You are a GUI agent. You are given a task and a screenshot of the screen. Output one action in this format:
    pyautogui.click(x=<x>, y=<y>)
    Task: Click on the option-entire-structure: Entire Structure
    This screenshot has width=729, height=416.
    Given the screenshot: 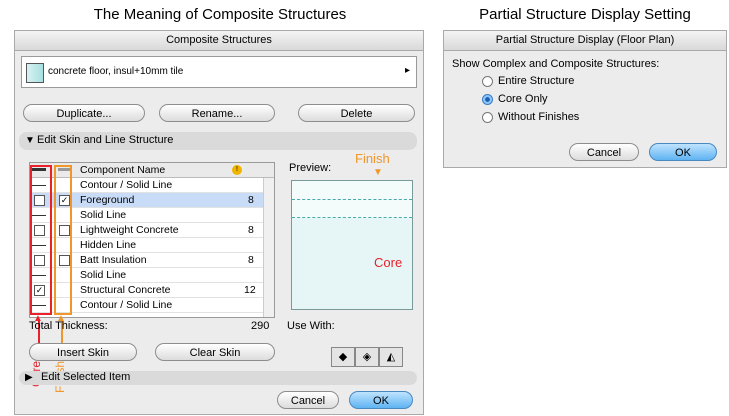 What is the action you would take?
    pyautogui.click(x=582, y=82)
    